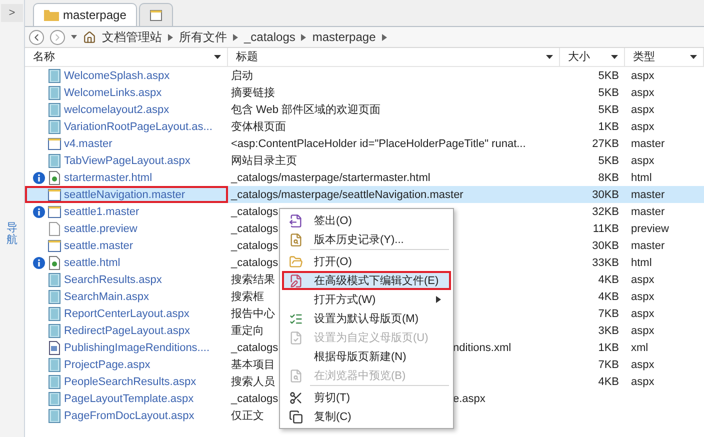  What do you see at coordinates (247, 297) in the screenshot?
I see `title-text: 搜索框` at bounding box center [247, 297].